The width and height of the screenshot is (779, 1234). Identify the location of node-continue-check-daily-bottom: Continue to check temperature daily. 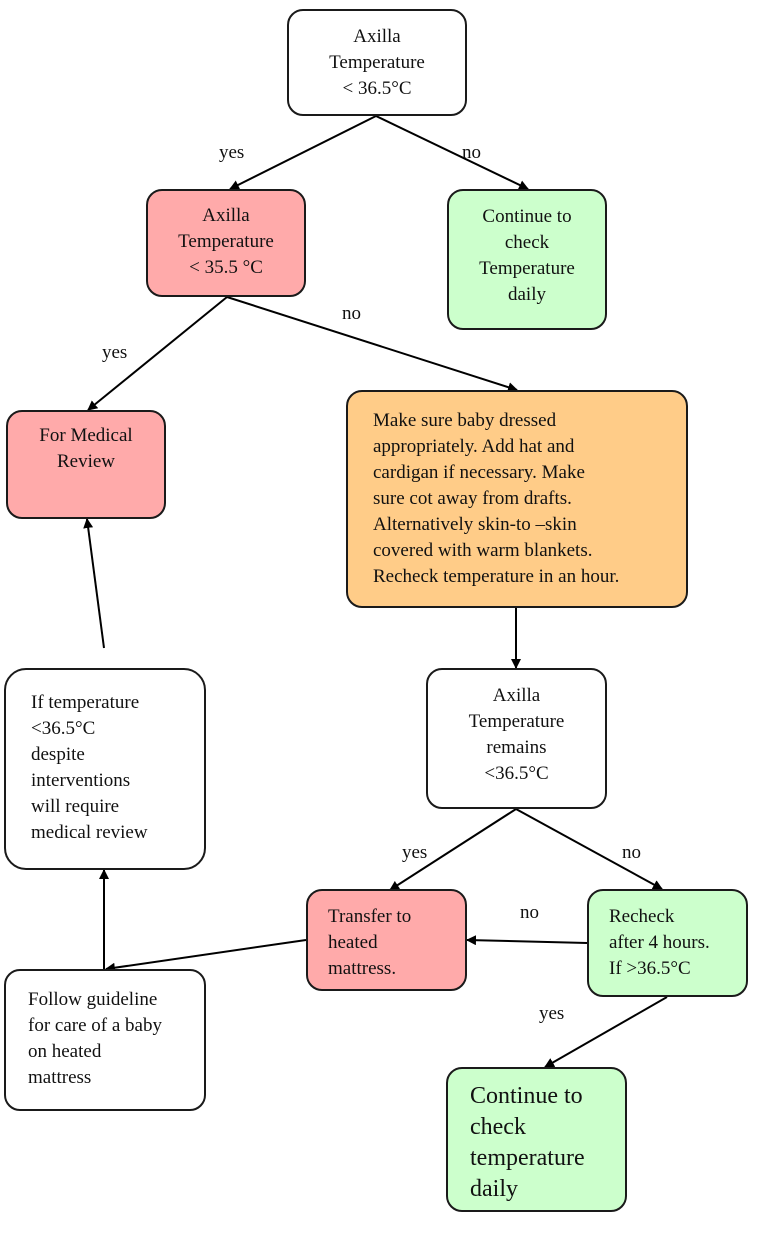
(536, 1139).